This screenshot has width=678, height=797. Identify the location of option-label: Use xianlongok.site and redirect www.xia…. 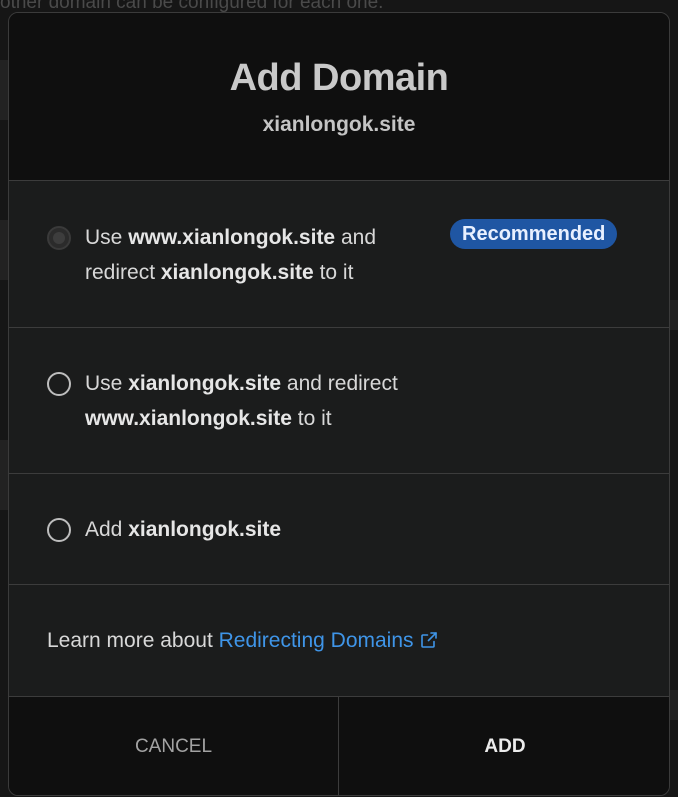
(241, 401).